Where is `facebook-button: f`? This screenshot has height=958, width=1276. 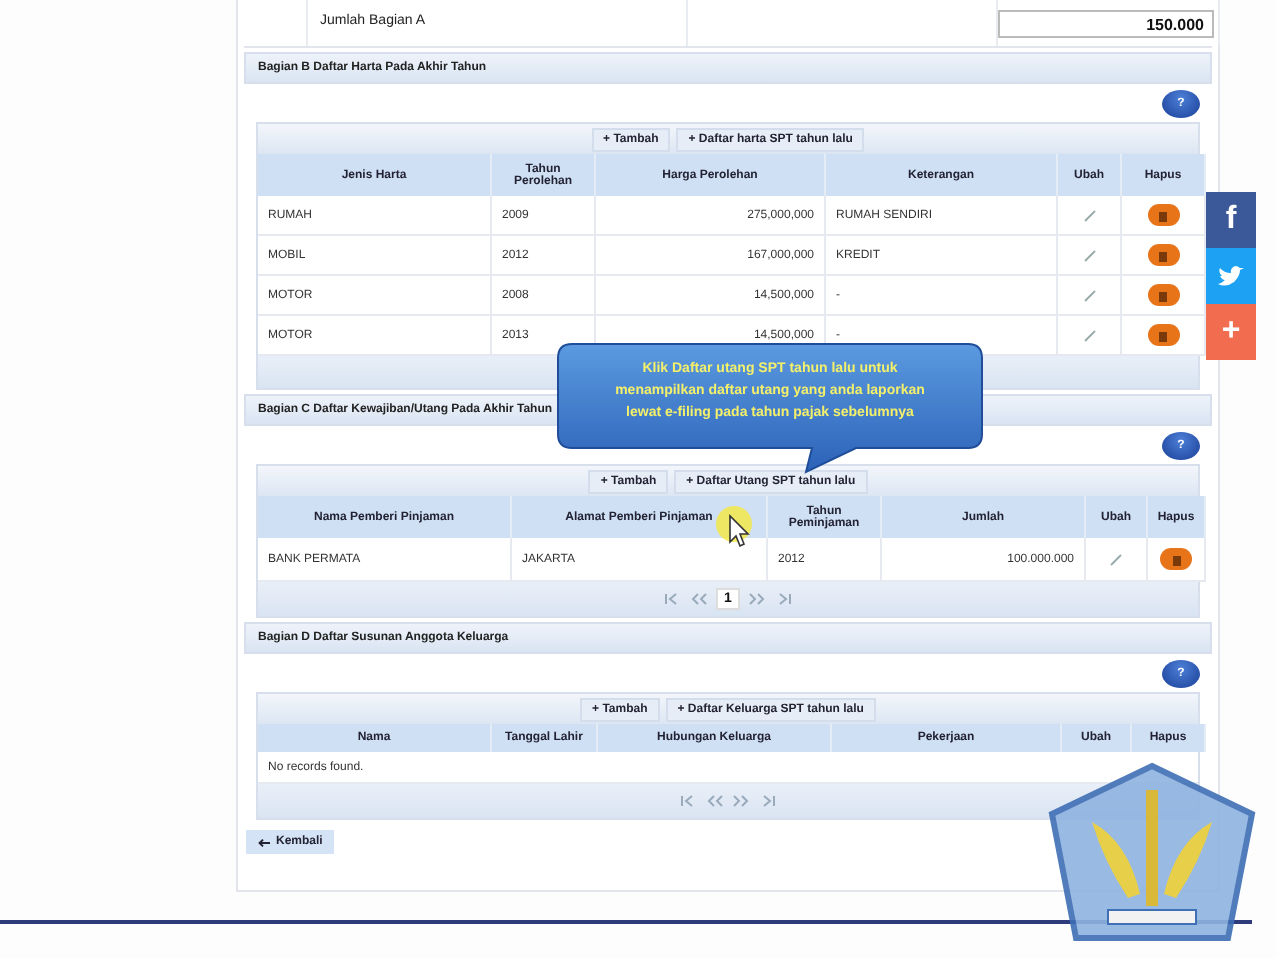 facebook-button: f is located at coordinates (1231, 220).